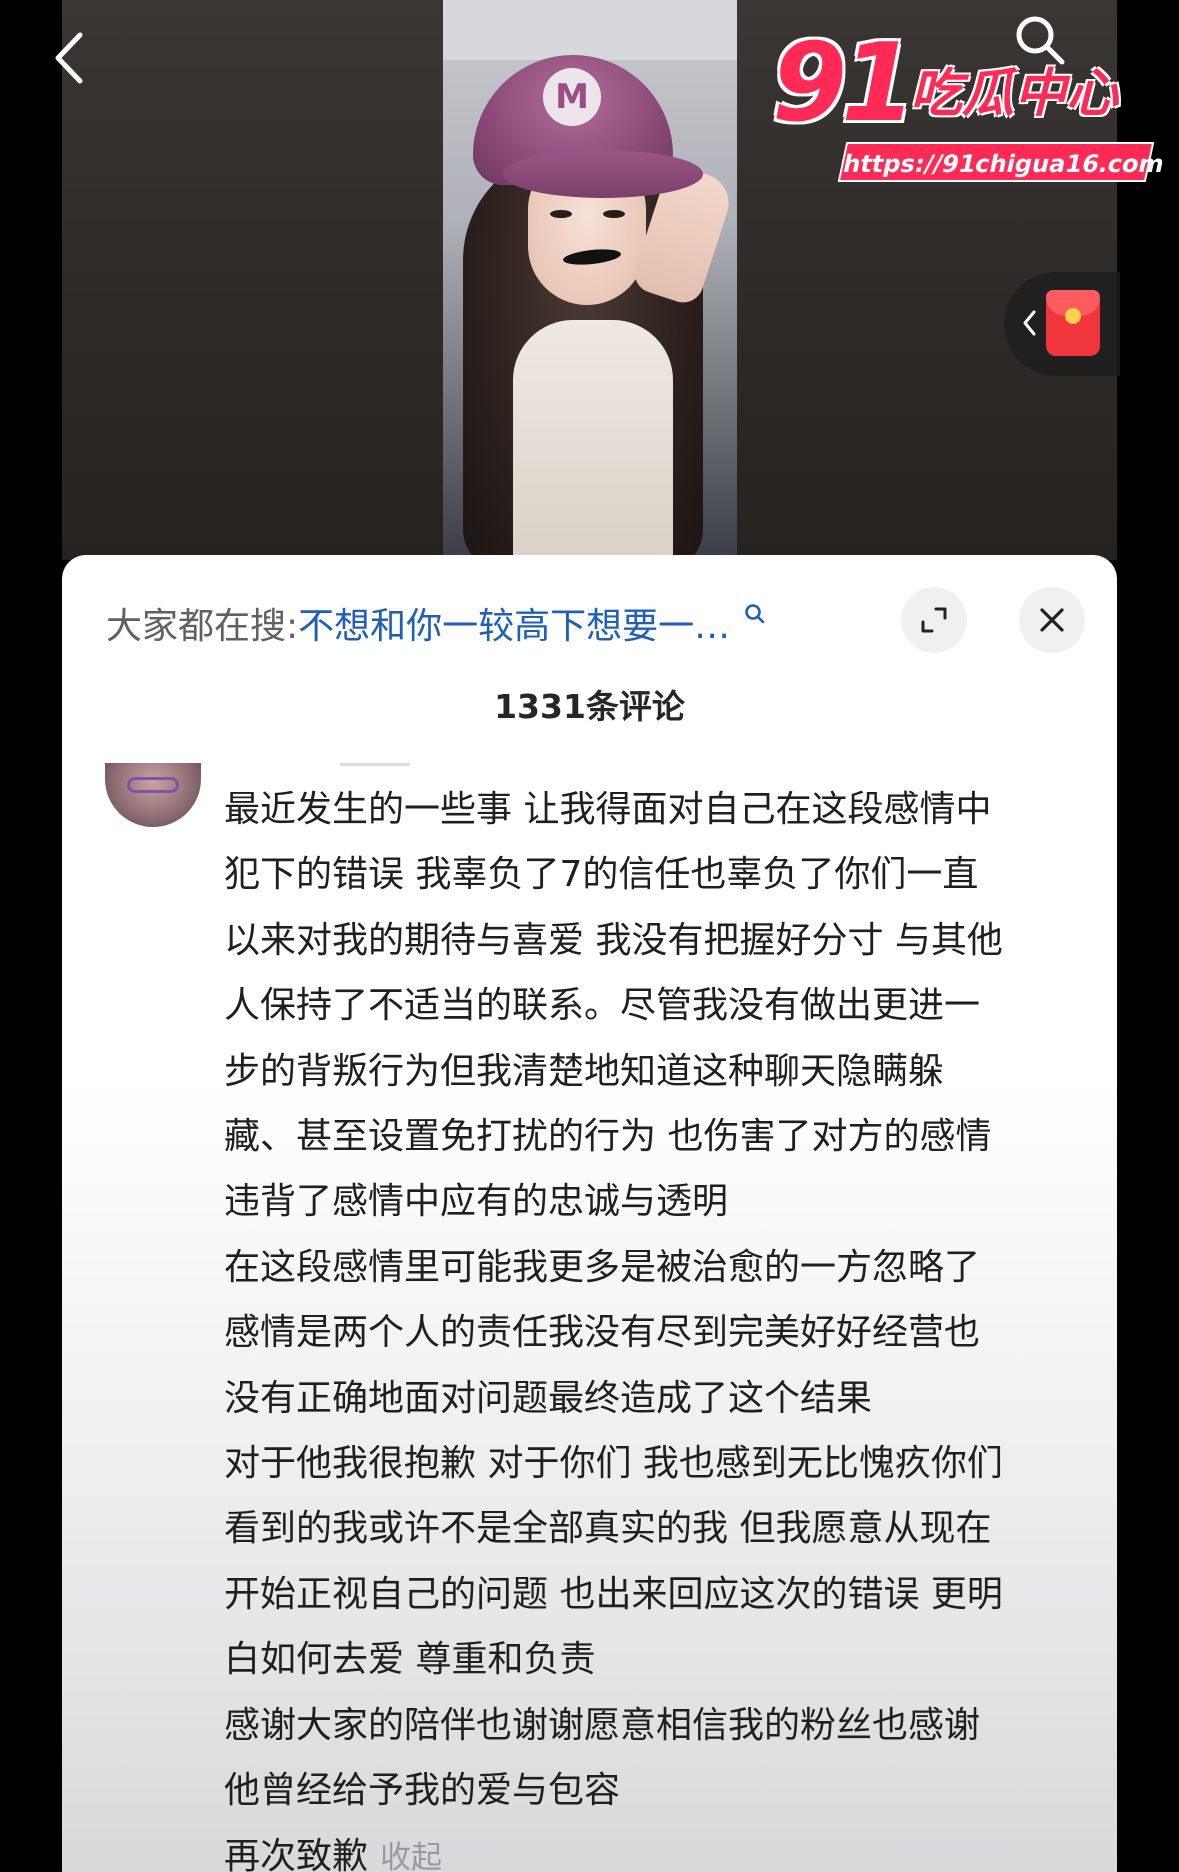 Image resolution: width=1179 pixels, height=1872 pixels. Describe the element at coordinates (584, 1071) in the screenshot. I see `comment-line: 步的背叛行为但我清楚地知道这种聊天隐瞒躲` at that location.